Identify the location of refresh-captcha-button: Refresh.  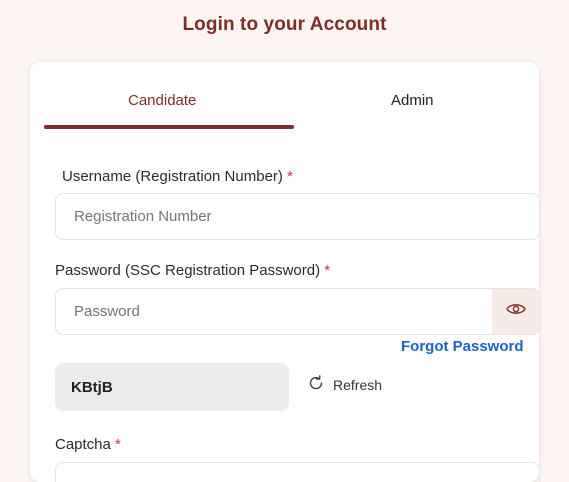
(344, 384).